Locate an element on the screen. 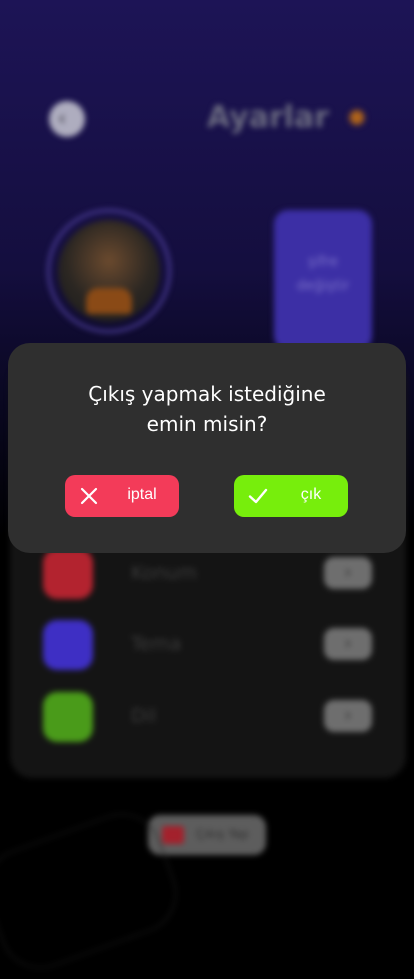 The width and height of the screenshot is (414, 979). gear-icon: ✹ is located at coordinates (357, 119).